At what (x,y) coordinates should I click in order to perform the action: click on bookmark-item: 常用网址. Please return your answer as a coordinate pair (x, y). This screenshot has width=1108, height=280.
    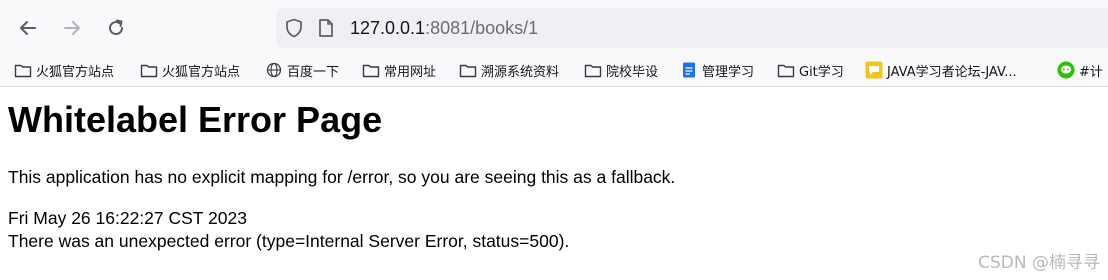
    Looking at the image, I should click on (399, 70).